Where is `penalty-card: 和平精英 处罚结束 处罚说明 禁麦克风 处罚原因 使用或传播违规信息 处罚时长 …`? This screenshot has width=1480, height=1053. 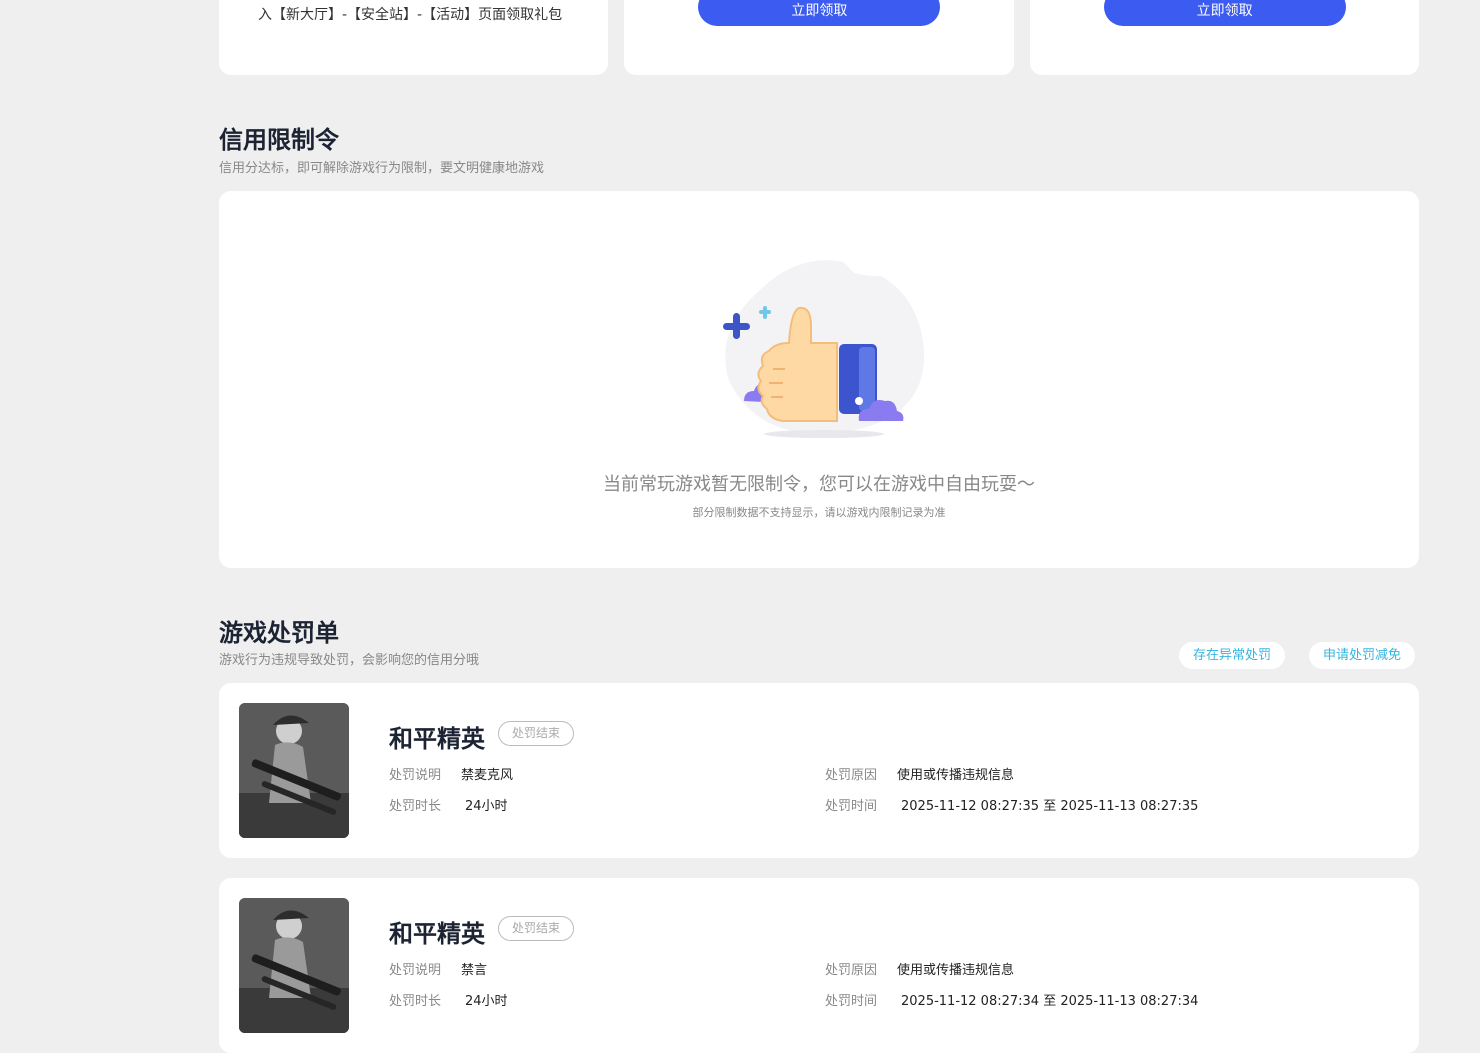 penalty-card: 和平精英 处罚结束 处罚说明 禁麦克风 处罚原因 使用或传播违规信息 处罚时长 … is located at coordinates (819, 770).